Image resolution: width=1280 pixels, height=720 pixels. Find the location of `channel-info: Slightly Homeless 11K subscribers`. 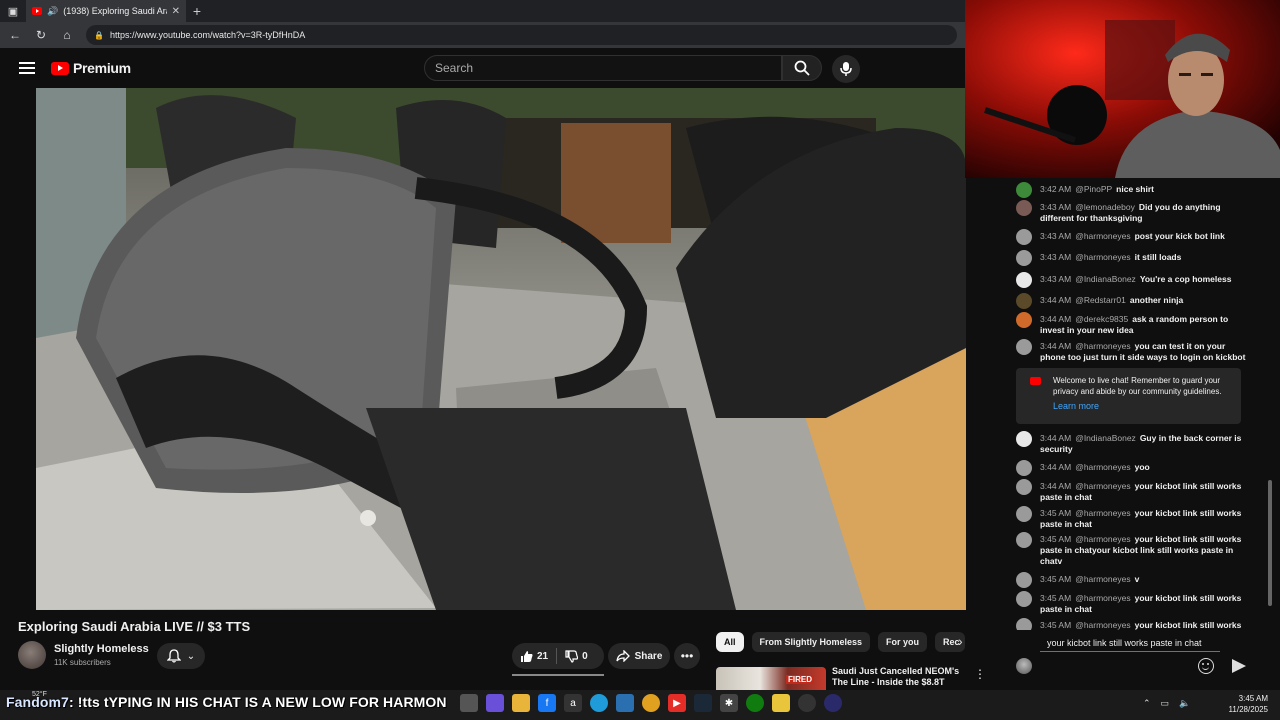

channel-info: Slightly Homeless 11K subscribers is located at coordinates (83, 655).